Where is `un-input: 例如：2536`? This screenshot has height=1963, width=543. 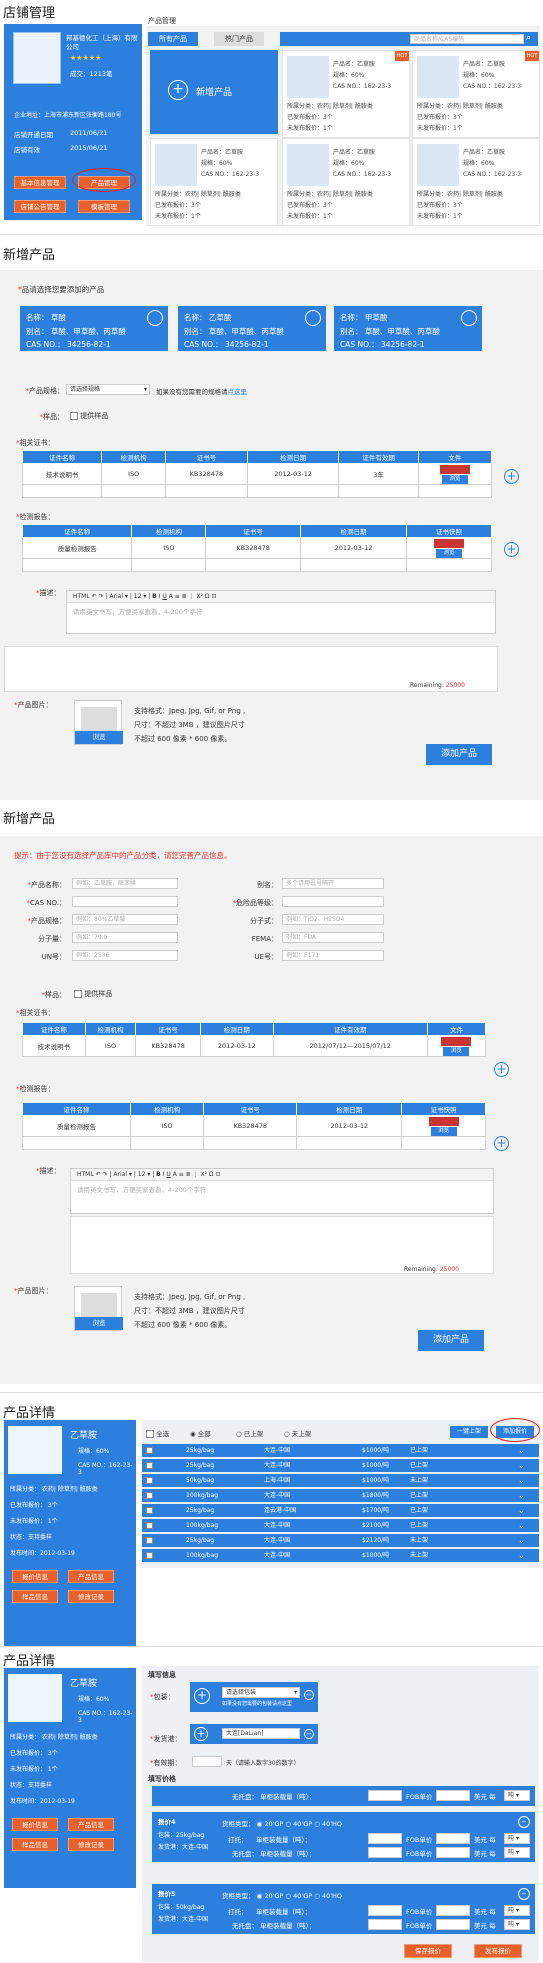 un-input: 例如：2536 is located at coordinates (125, 955).